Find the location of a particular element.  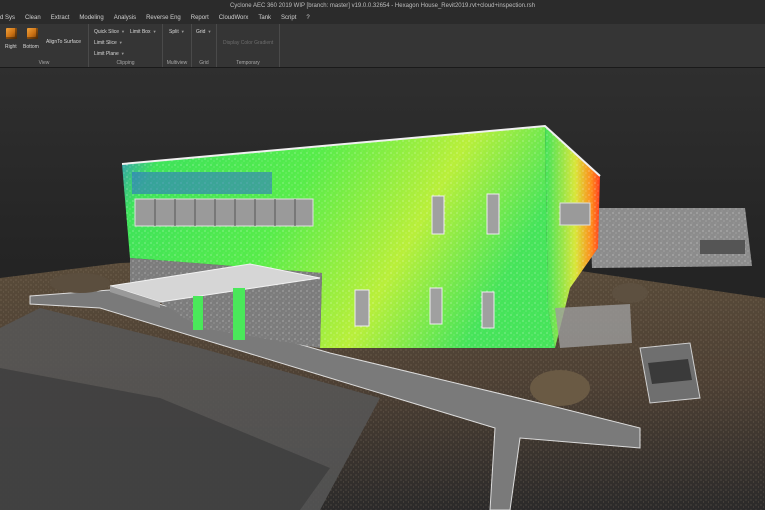

background-building-window is located at coordinates (722, 247).